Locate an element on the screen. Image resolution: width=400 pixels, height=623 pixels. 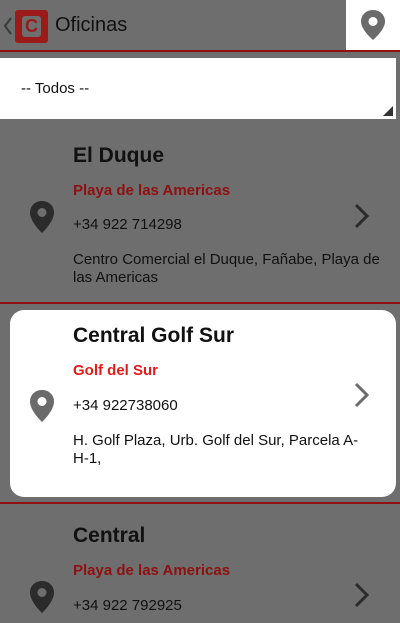
app-logo-letter: C is located at coordinates (31, 26).